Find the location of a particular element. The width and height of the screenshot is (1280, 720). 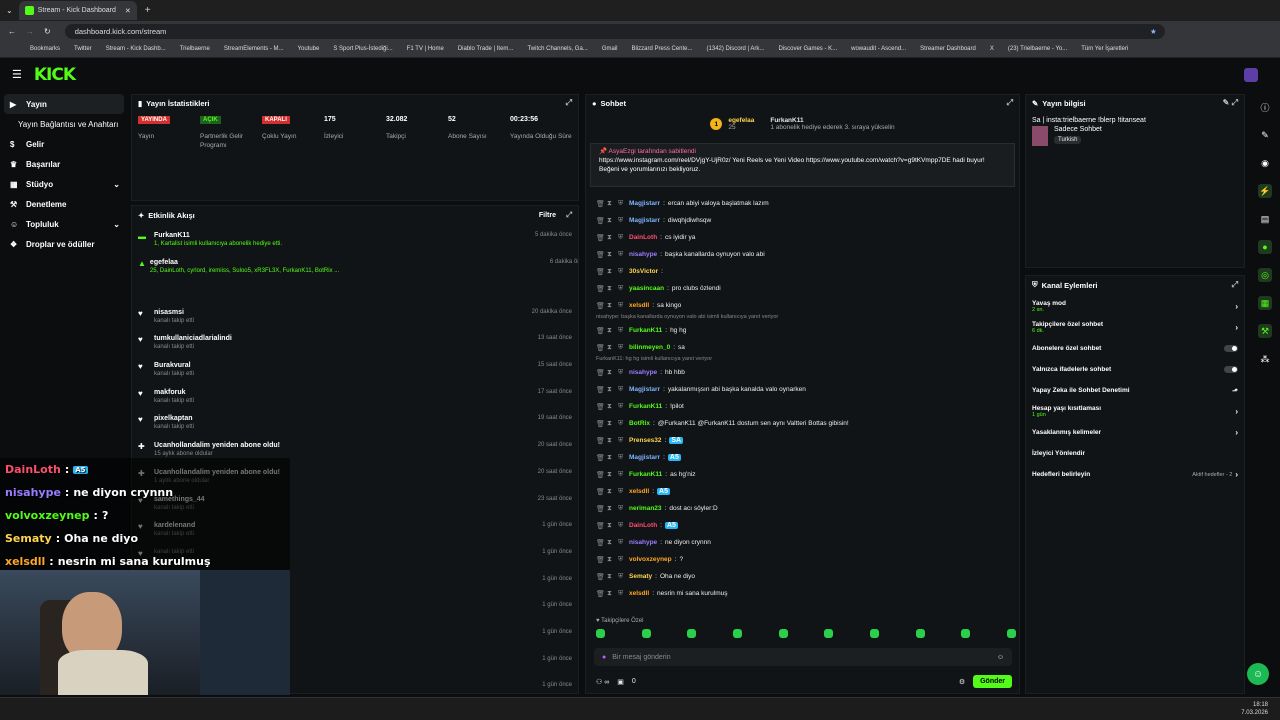

chat-username: nisahype is located at coordinates (643, 254).